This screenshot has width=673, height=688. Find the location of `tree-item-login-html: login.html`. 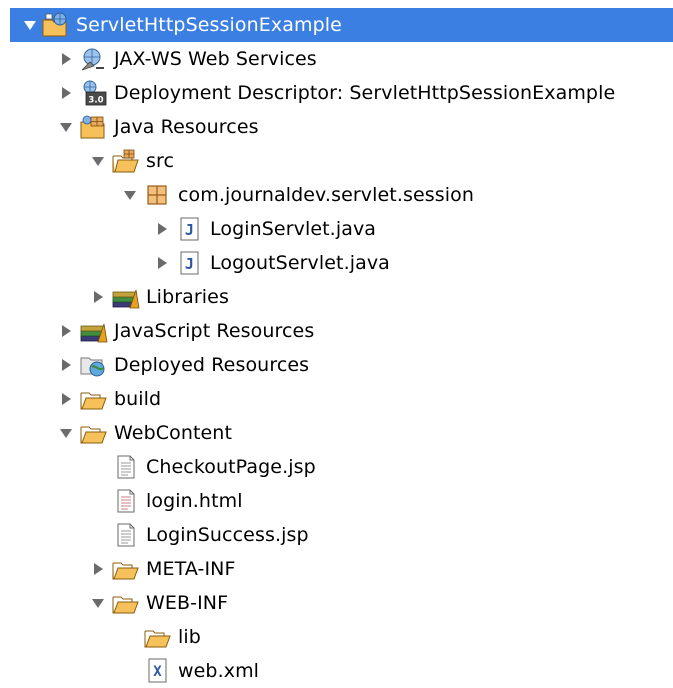

tree-item-login-html: login.html is located at coordinates (336, 501).